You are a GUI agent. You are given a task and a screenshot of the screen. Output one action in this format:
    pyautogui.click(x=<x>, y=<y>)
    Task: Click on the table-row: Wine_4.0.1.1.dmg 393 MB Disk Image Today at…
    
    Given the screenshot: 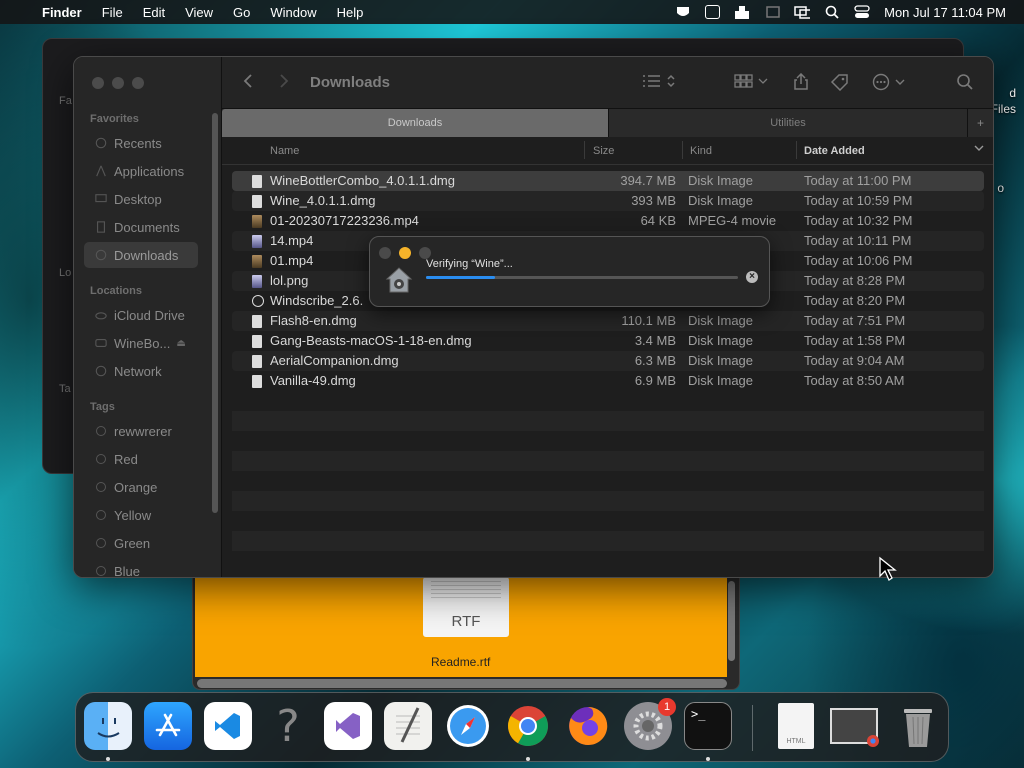 What is the action you would take?
    pyautogui.click(x=608, y=201)
    